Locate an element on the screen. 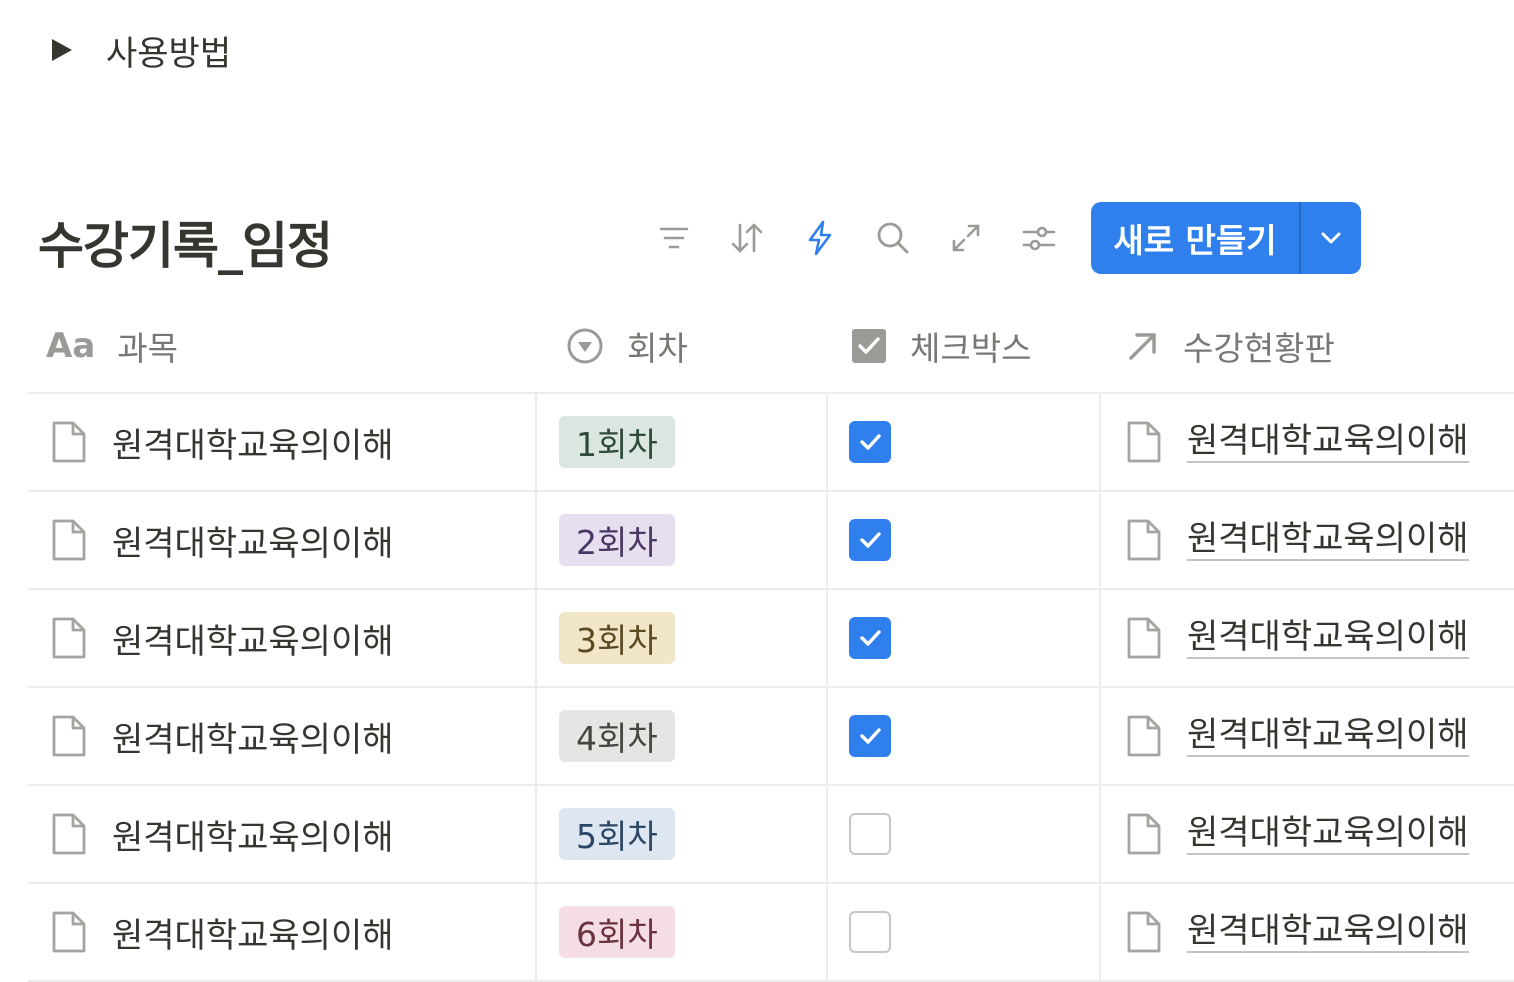 This screenshot has width=1514, height=982. session-tag: 1회차 is located at coordinates (617, 442).